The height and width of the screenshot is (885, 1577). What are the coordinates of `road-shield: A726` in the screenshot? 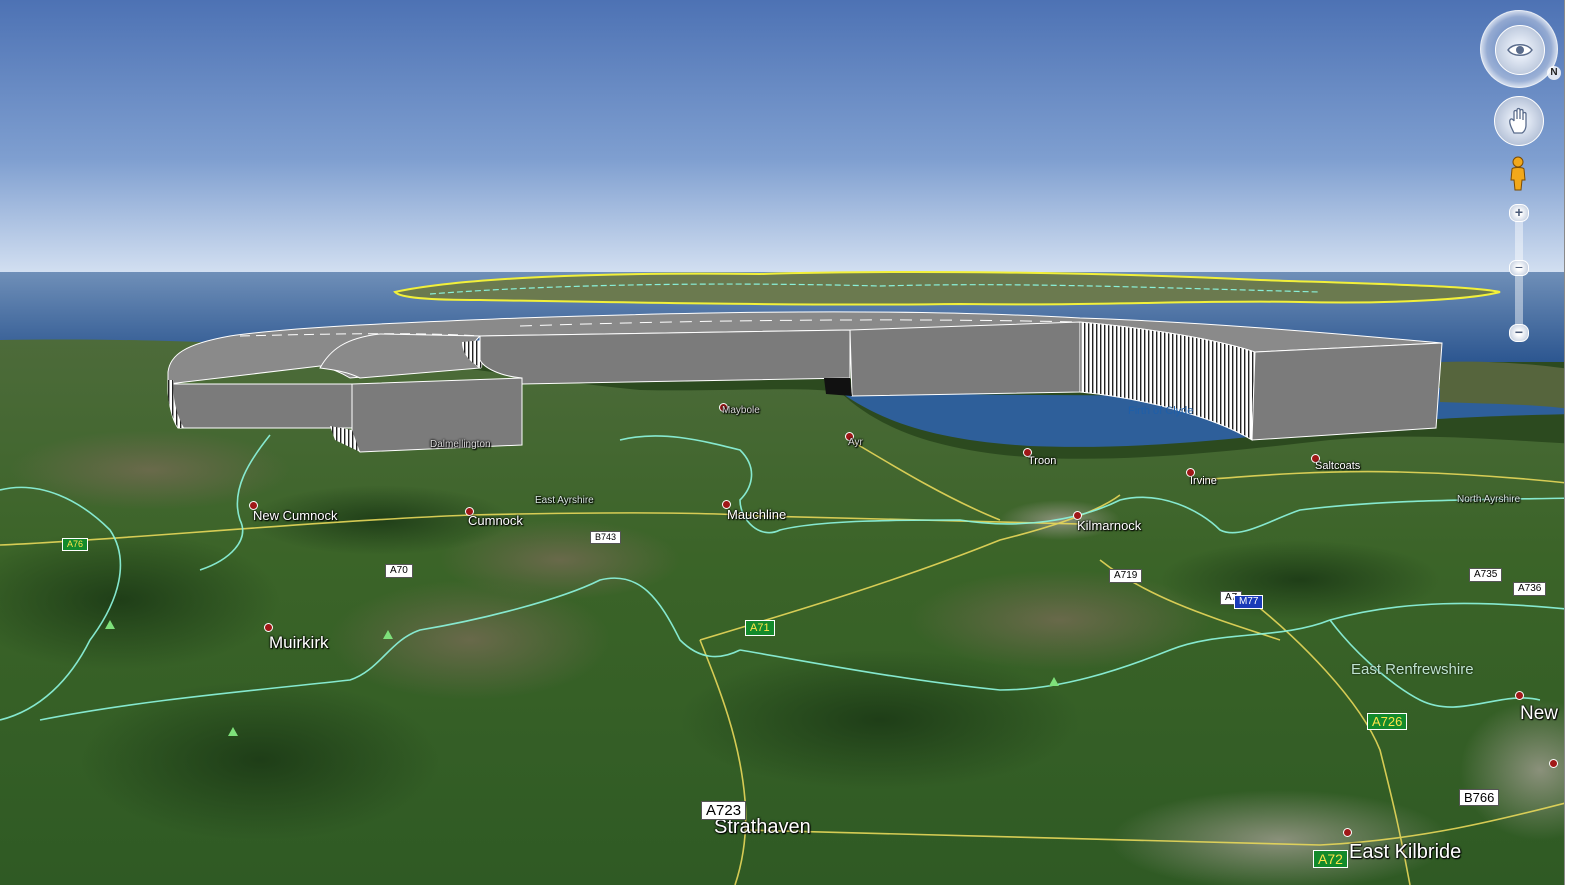 It's located at (1387, 721).